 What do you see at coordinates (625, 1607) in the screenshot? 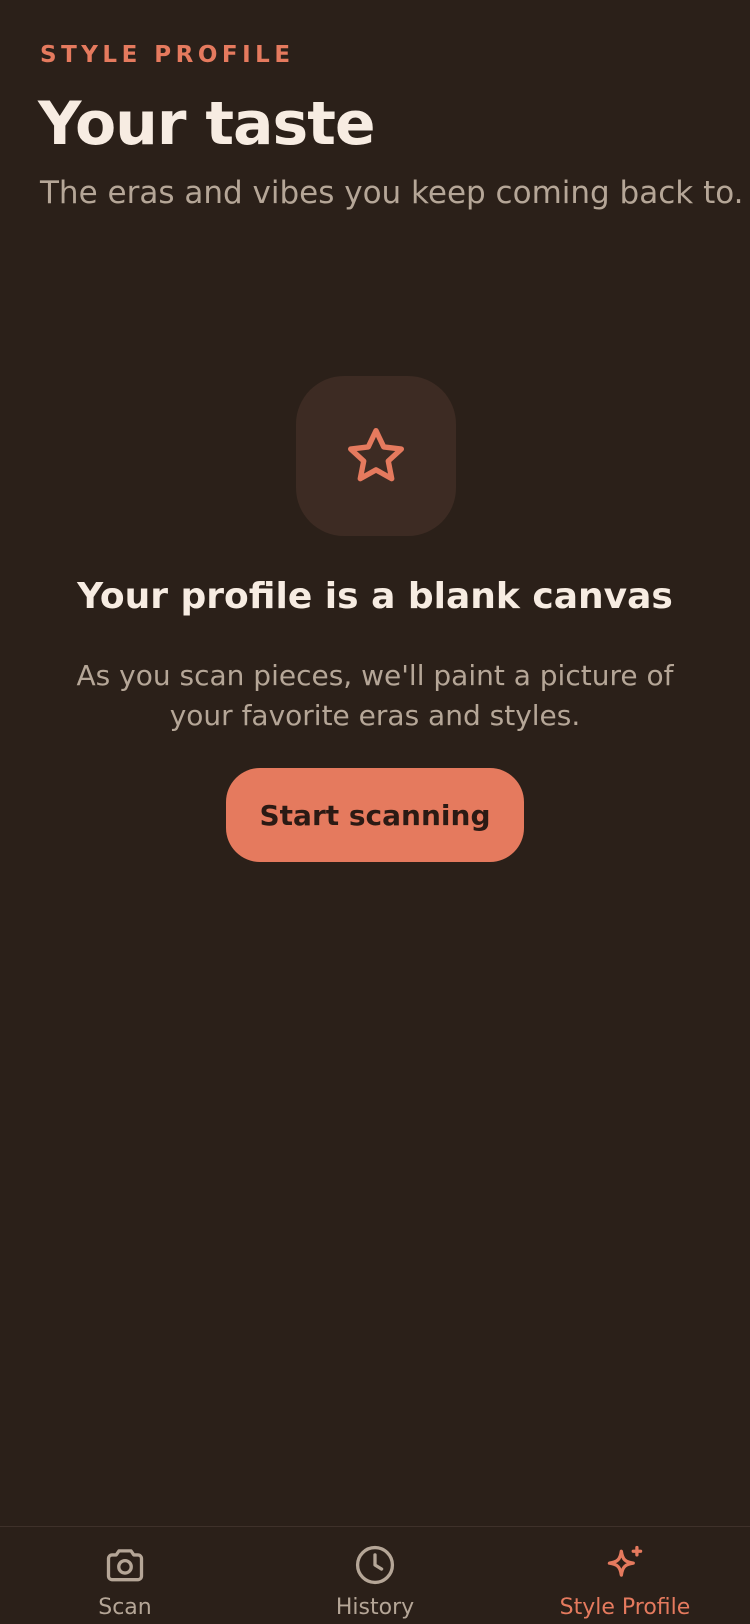
I see `tab-style-profile-label: Style Profile` at bounding box center [625, 1607].